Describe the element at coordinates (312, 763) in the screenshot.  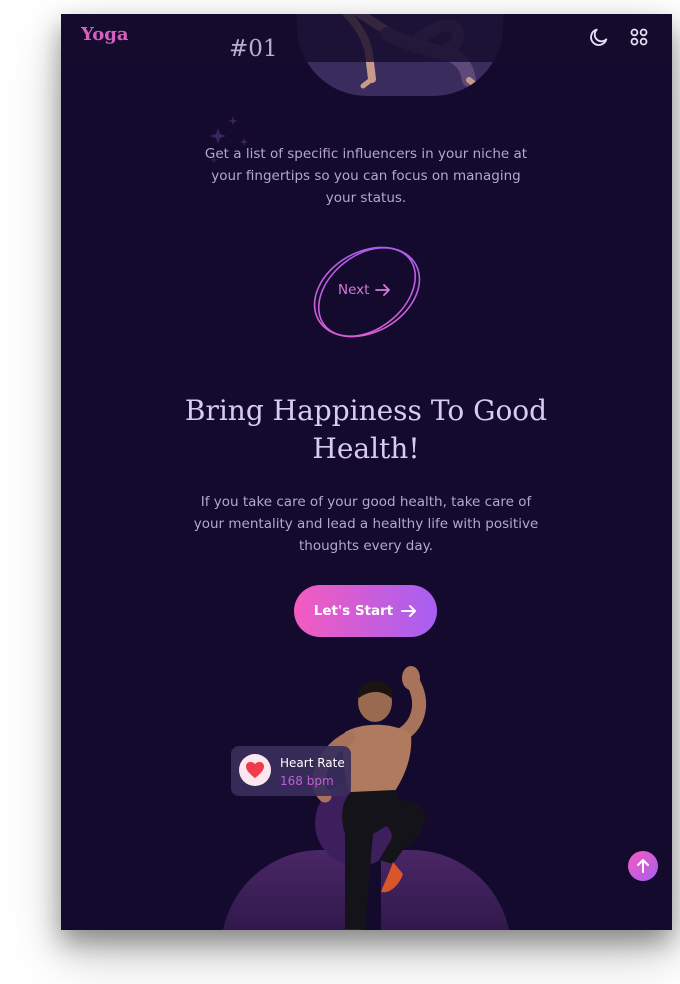
I see `heart-rate-label: Heart Rate` at that location.